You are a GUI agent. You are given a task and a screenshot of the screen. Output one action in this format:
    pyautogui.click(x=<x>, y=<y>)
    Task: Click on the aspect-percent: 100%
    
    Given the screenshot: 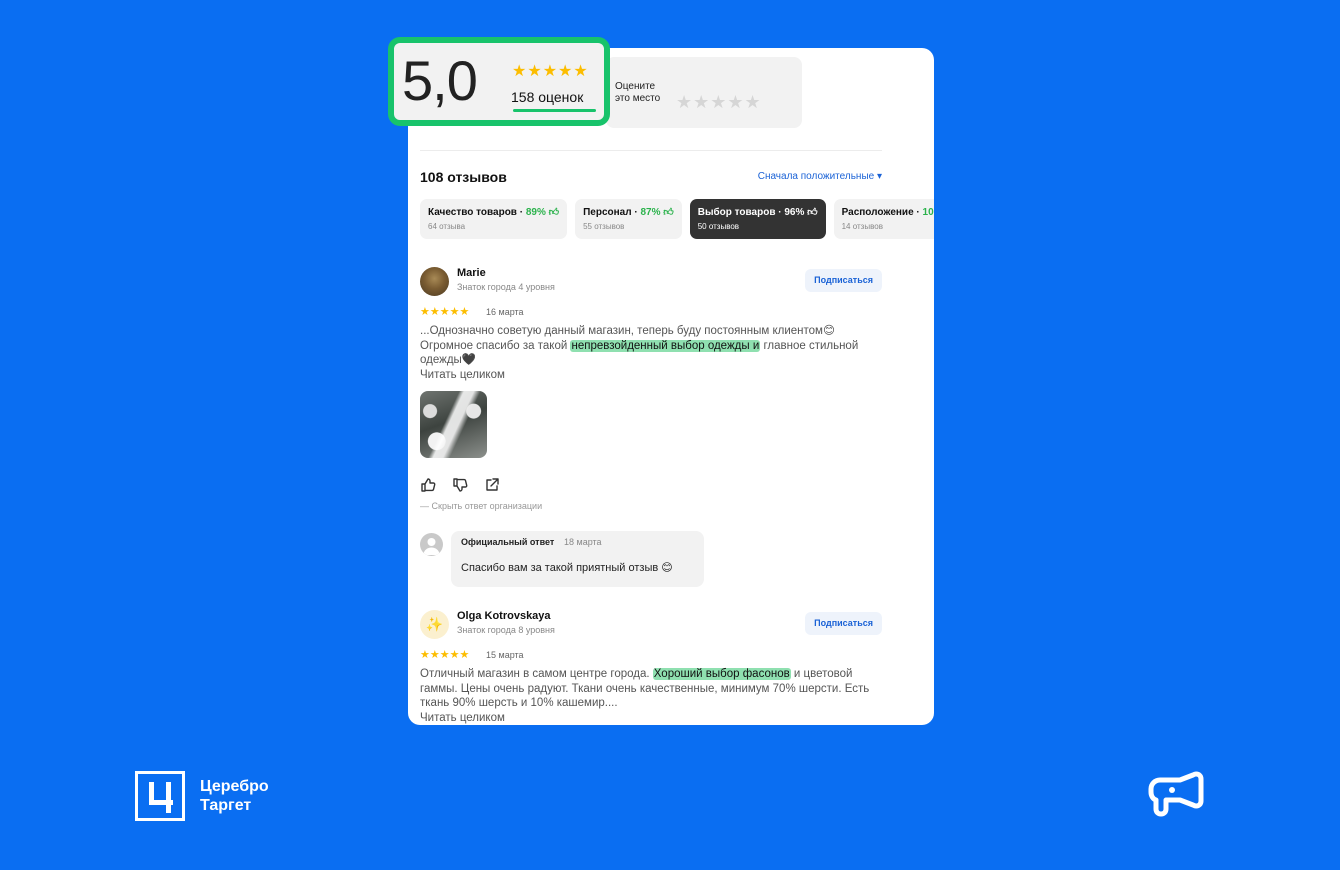 What is the action you would take?
    pyautogui.click(x=928, y=212)
    